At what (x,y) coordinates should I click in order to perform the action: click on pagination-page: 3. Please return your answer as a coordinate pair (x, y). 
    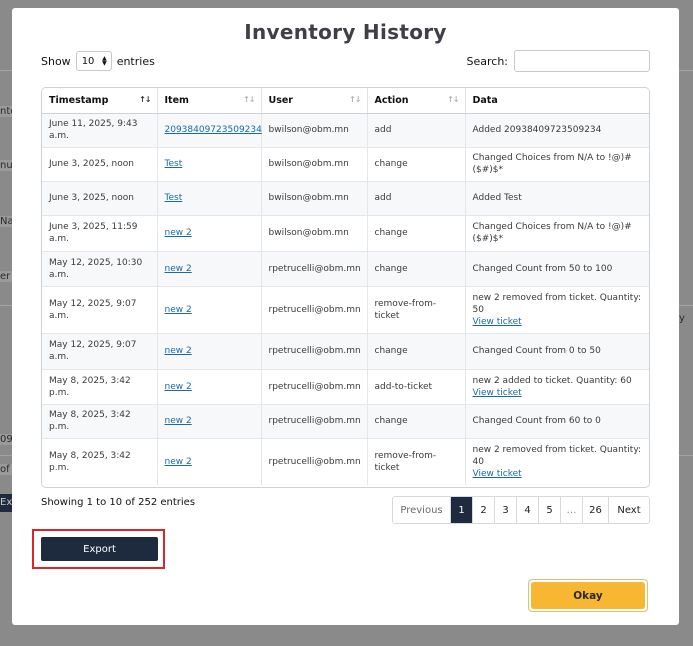
    Looking at the image, I should click on (506, 510).